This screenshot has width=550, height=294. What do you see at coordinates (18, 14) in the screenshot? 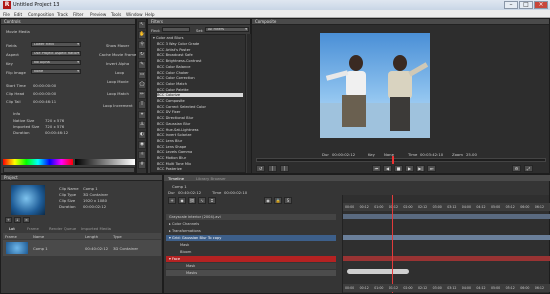
I see `menu-edit: Edit` at bounding box center [18, 14].